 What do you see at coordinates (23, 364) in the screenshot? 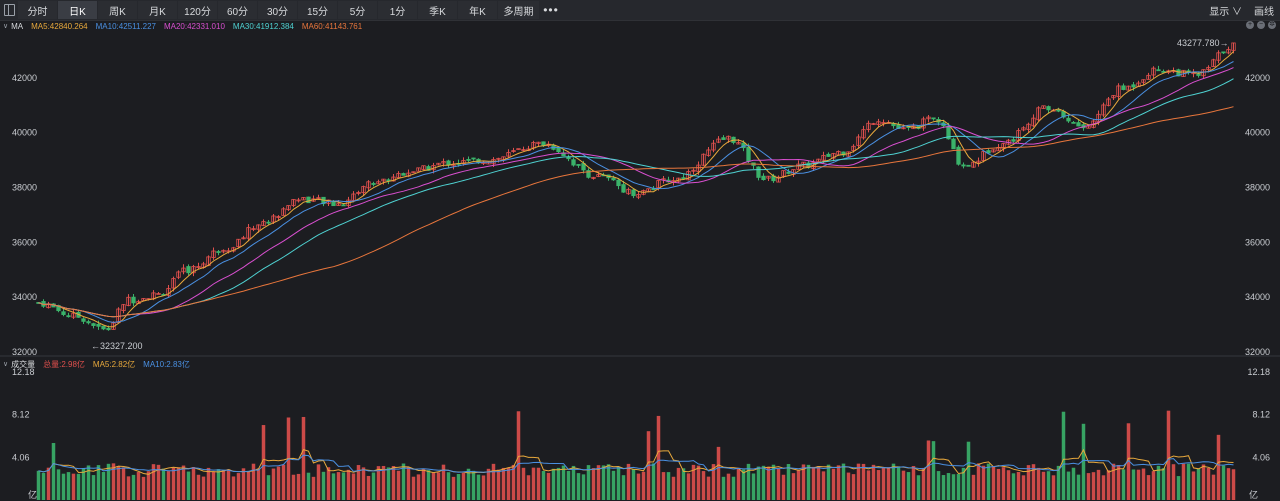
I see `volume-indicator-name: 成交量` at bounding box center [23, 364].